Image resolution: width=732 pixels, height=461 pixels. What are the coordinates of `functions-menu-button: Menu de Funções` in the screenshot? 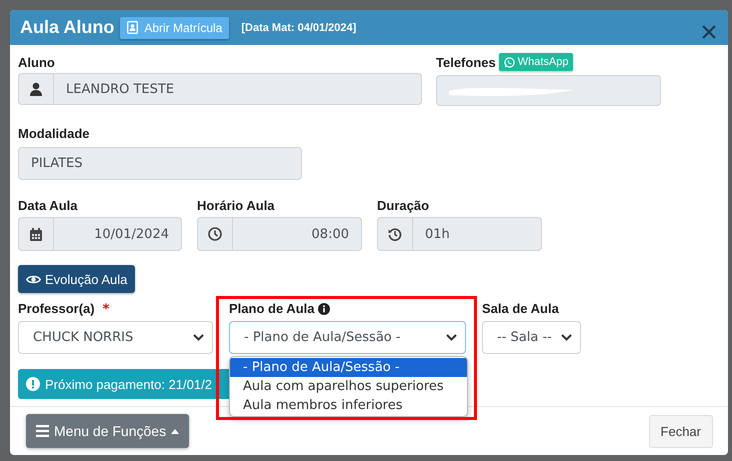 It's located at (108, 431).